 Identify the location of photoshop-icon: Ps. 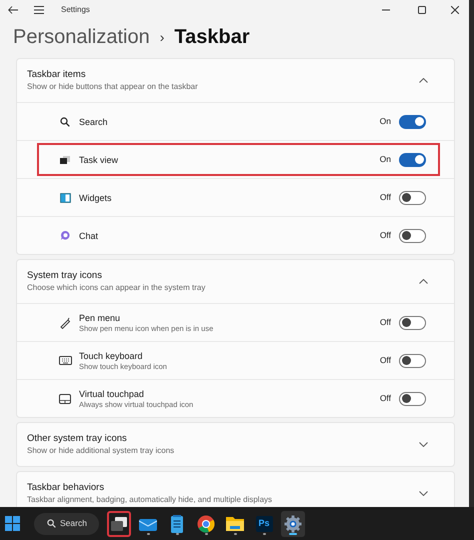
(264, 524).